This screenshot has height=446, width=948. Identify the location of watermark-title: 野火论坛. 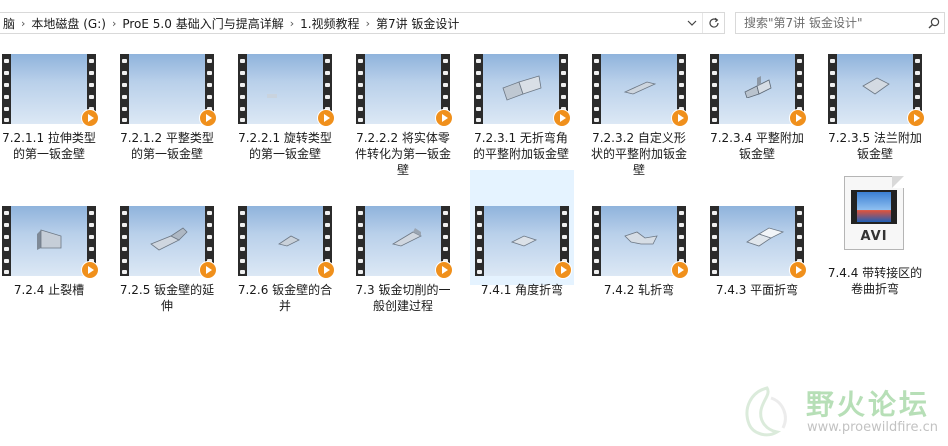
(868, 404).